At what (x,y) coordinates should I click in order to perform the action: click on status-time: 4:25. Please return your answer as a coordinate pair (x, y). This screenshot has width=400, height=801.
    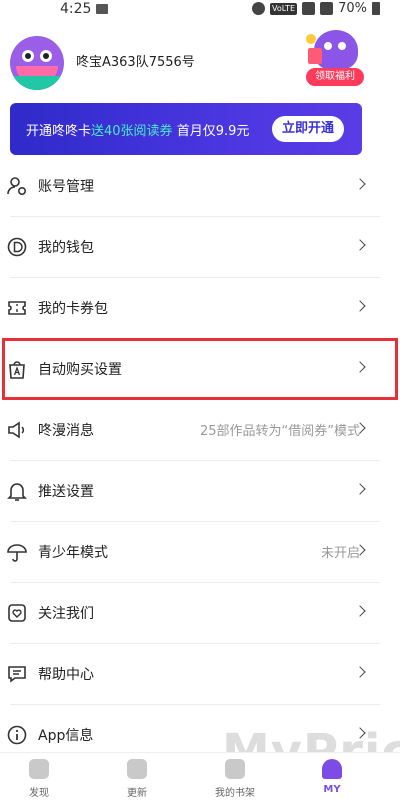
    Looking at the image, I should click on (76, 9).